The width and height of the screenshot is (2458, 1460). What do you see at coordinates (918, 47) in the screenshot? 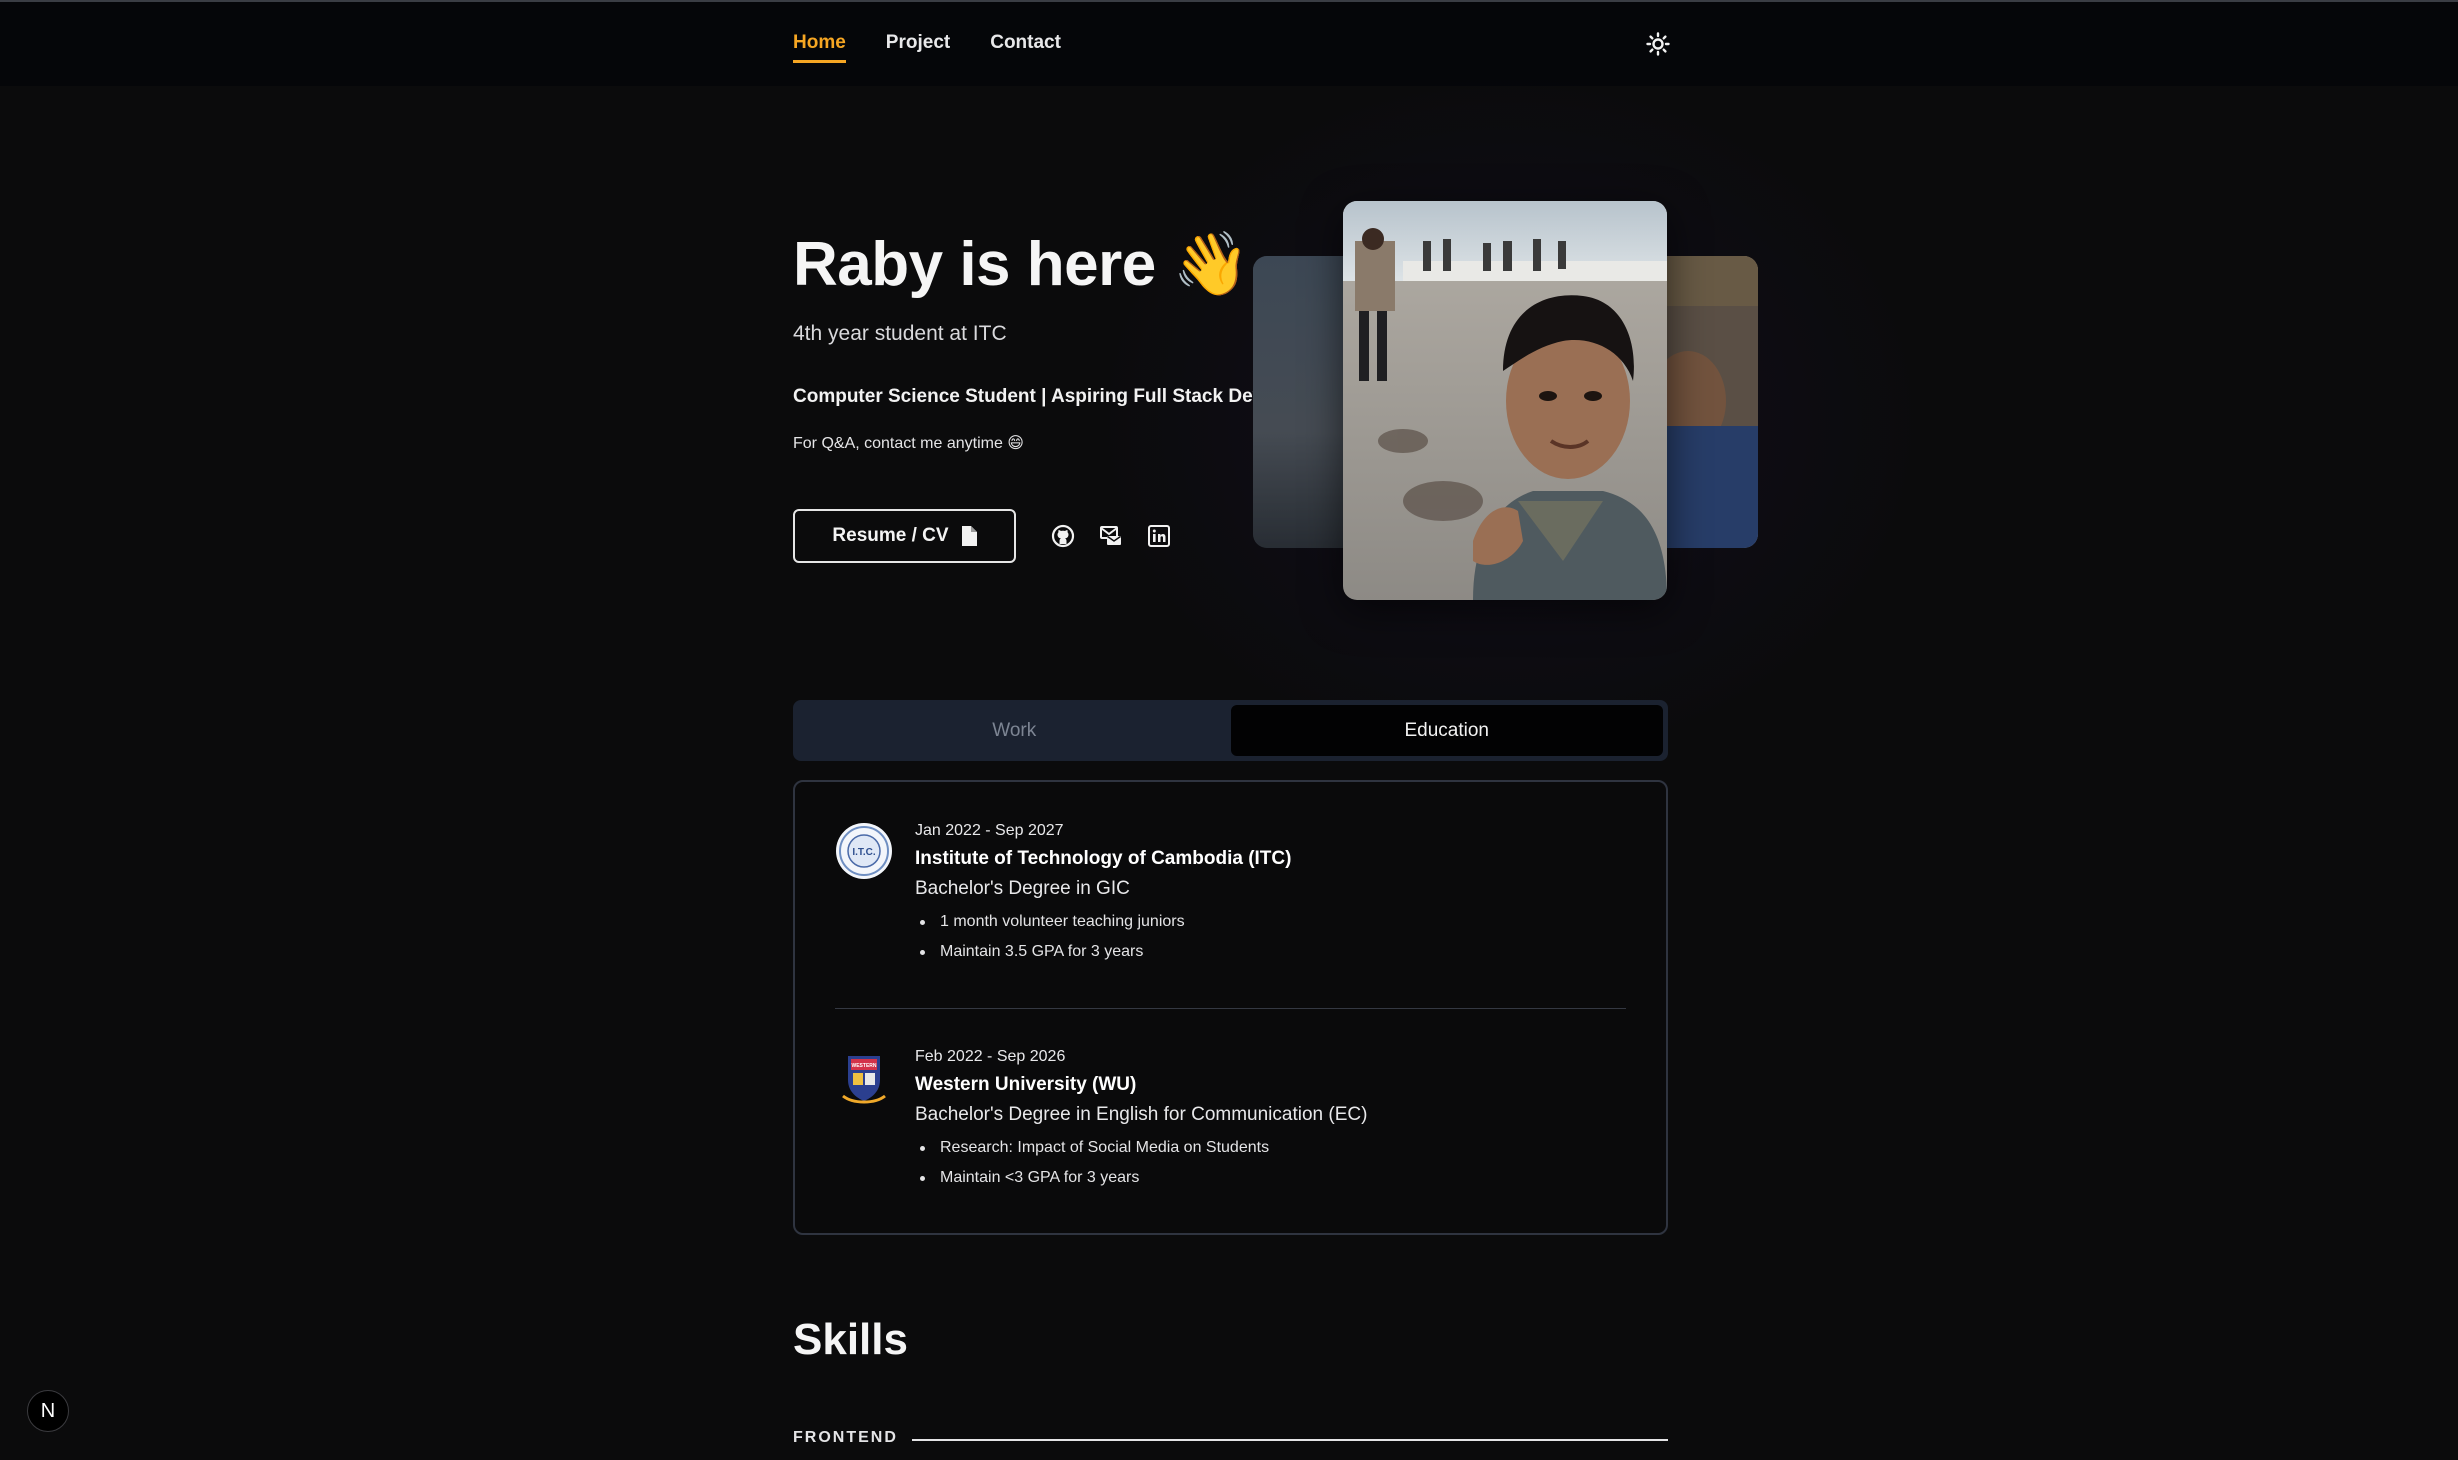
I see `nav-link-project: Project` at bounding box center [918, 47].